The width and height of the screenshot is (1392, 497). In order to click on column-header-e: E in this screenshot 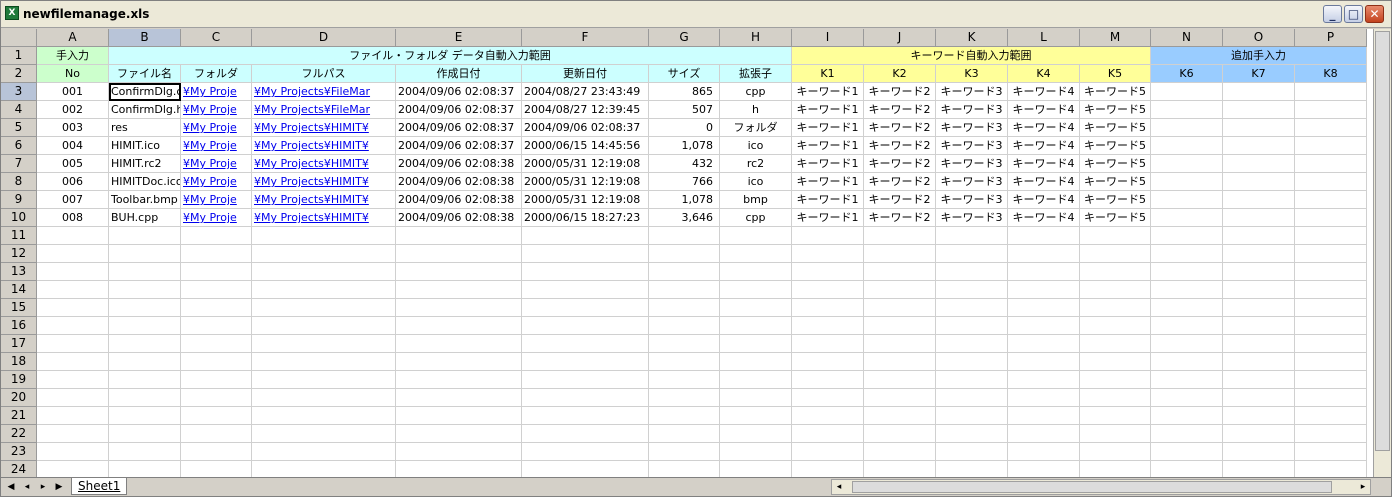, I will do `click(459, 38)`.